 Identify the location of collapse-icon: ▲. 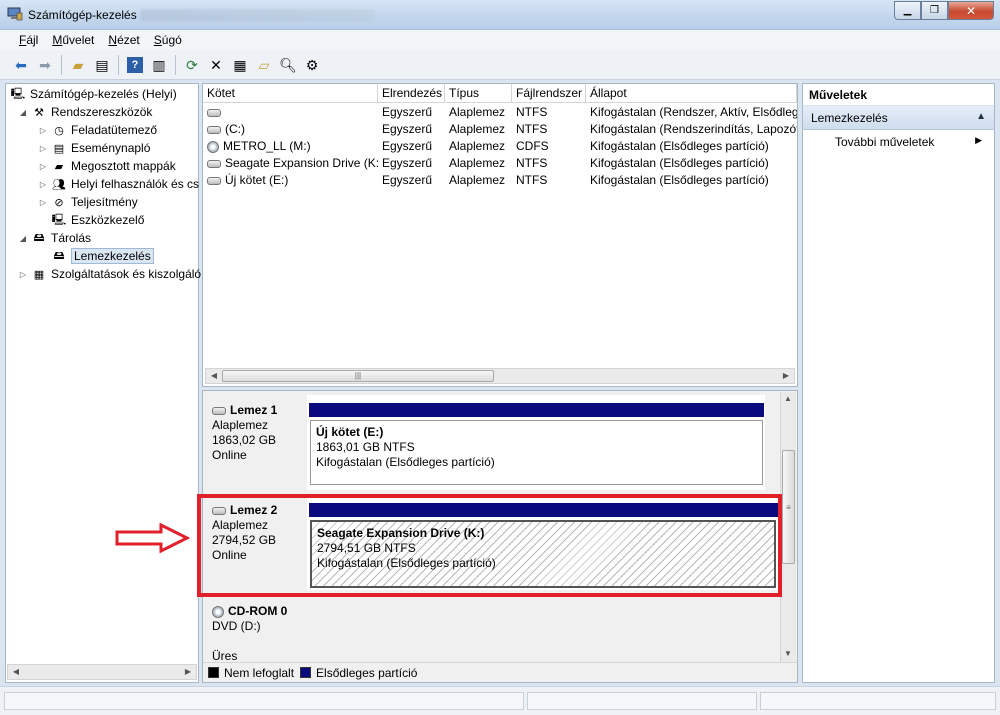
(981, 116).